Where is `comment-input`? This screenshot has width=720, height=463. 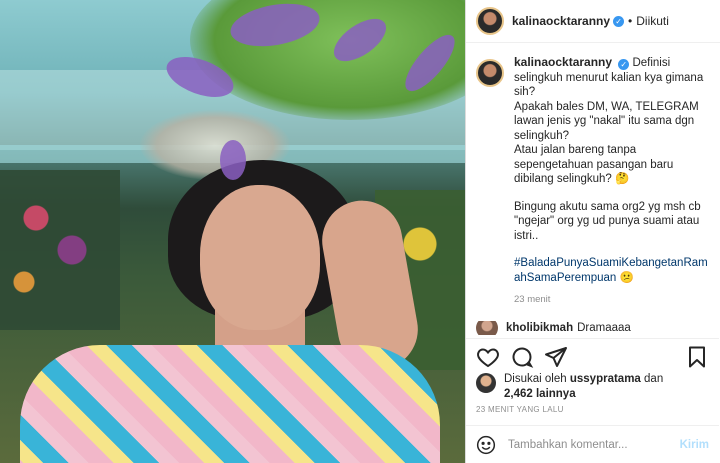 comment-input is located at coordinates (590, 444).